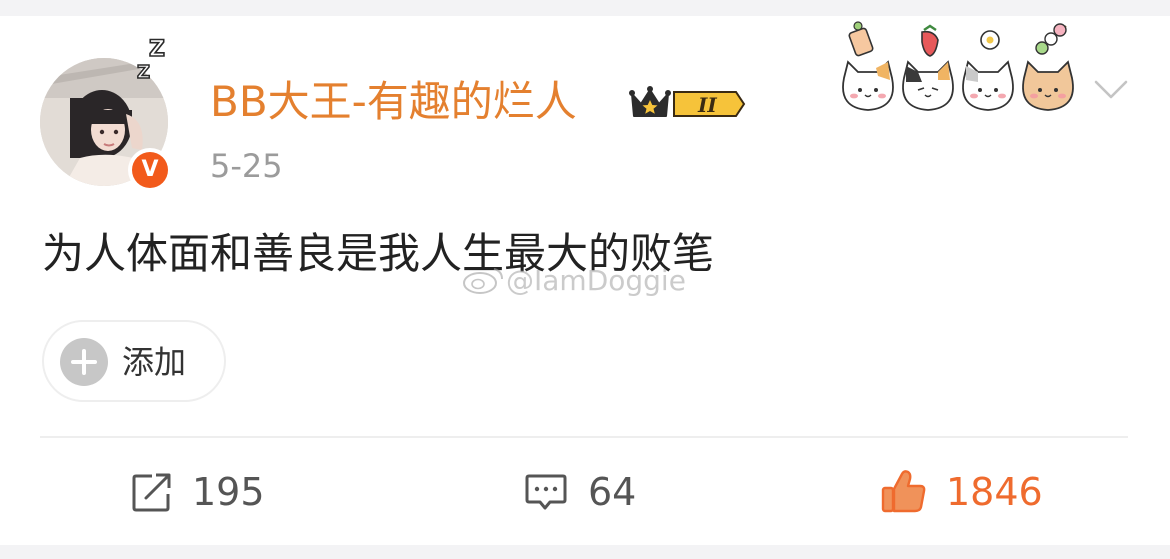 The height and width of the screenshot is (559, 1170). I want to click on drink-sticker-icon, so click(861, 39).